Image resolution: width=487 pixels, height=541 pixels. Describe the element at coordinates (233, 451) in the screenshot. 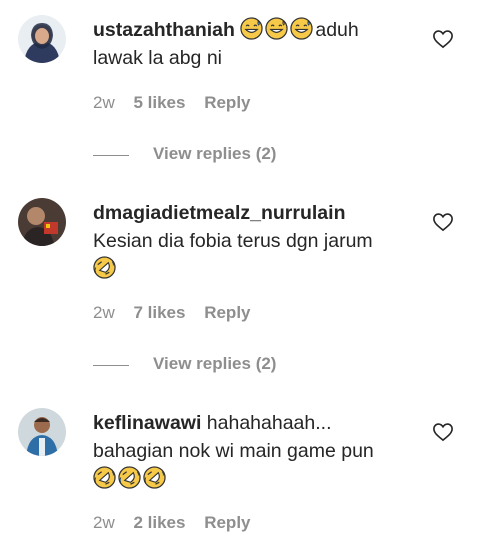

I see `comment-text: bahagian nok wi main game pun` at that location.